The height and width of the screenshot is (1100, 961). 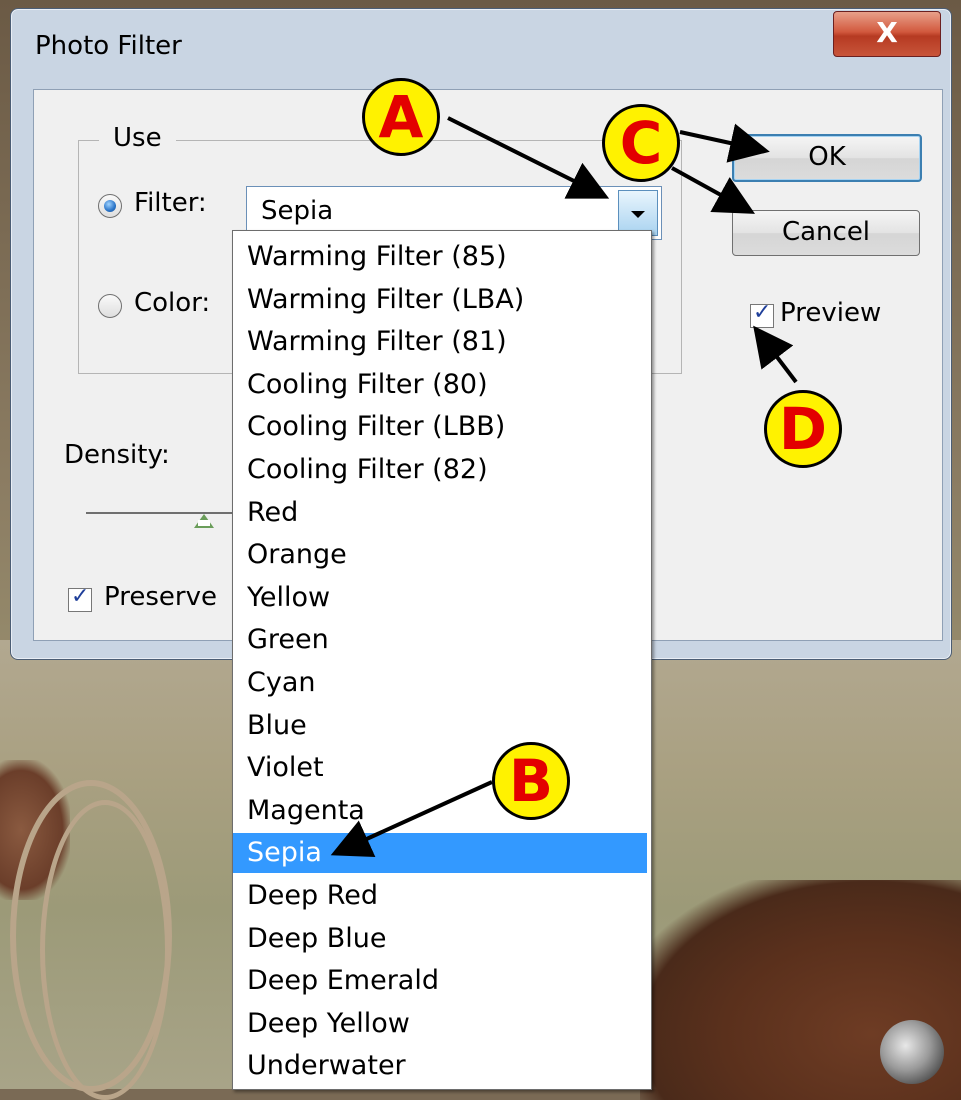 What do you see at coordinates (803, 429) in the screenshot?
I see `callout-d: D` at bounding box center [803, 429].